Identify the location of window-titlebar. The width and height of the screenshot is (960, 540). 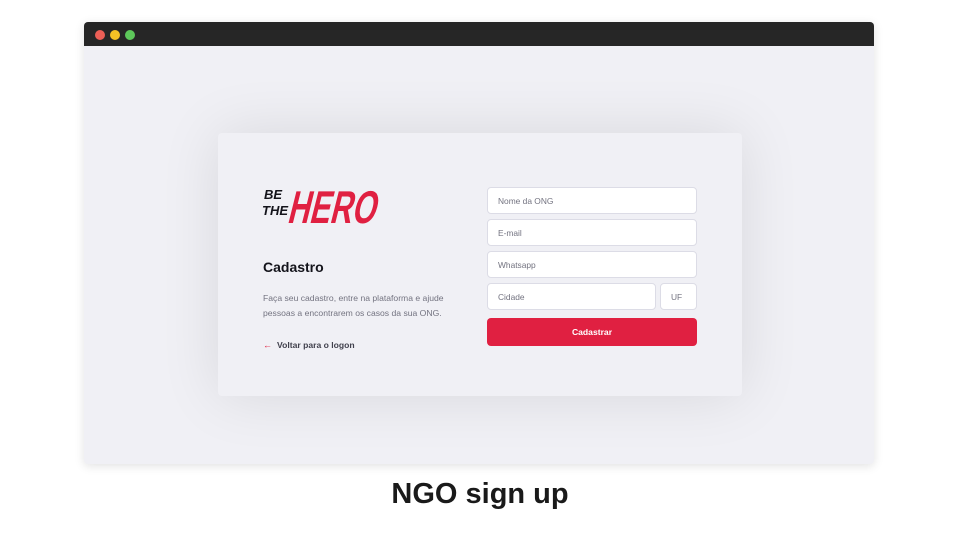
(479, 34).